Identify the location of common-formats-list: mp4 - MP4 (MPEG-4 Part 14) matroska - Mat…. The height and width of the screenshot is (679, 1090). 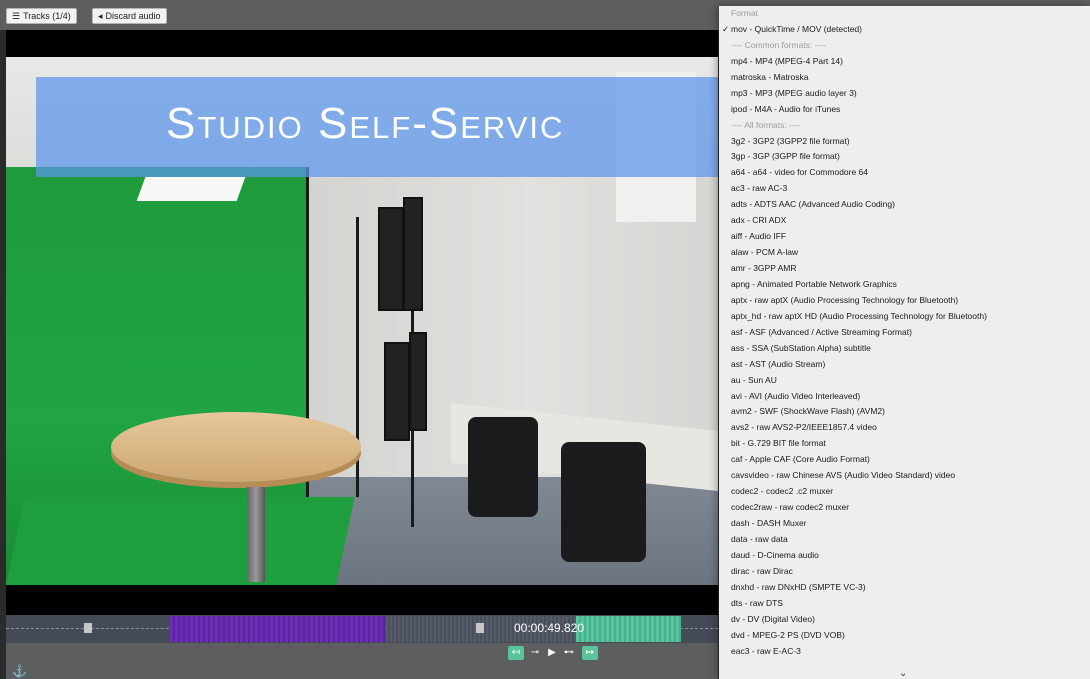
(904, 86).